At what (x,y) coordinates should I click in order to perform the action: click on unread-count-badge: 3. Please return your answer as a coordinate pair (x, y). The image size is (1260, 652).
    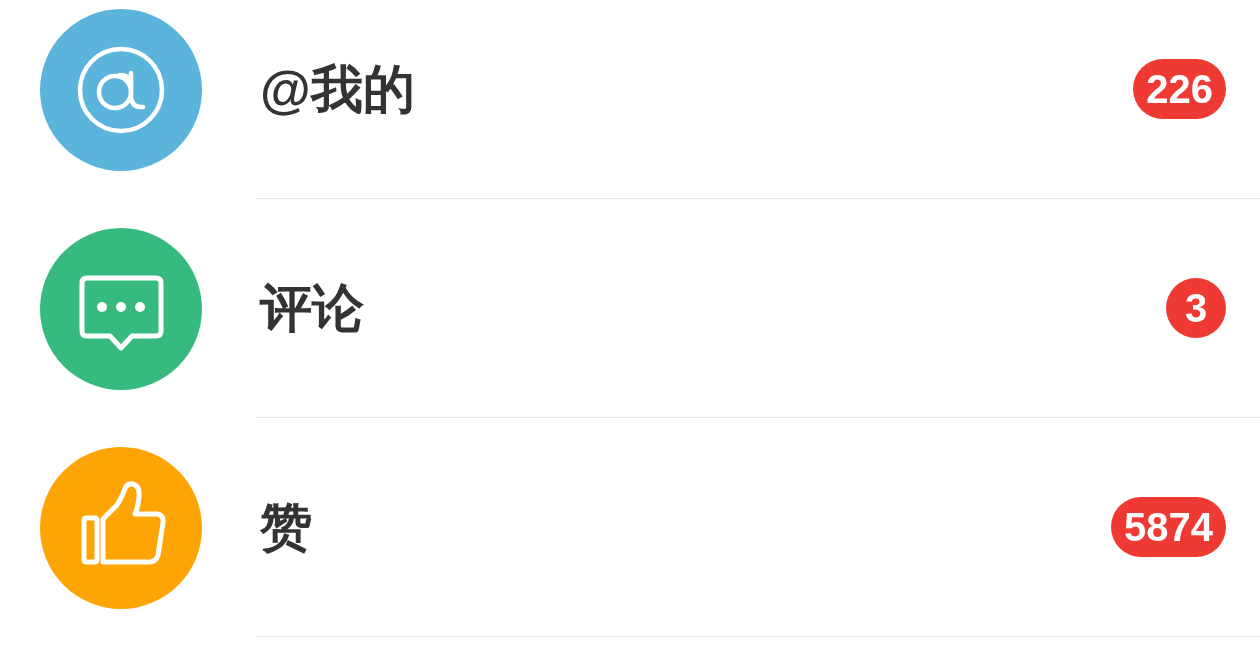
    Looking at the image, I should click on (1196, 308).